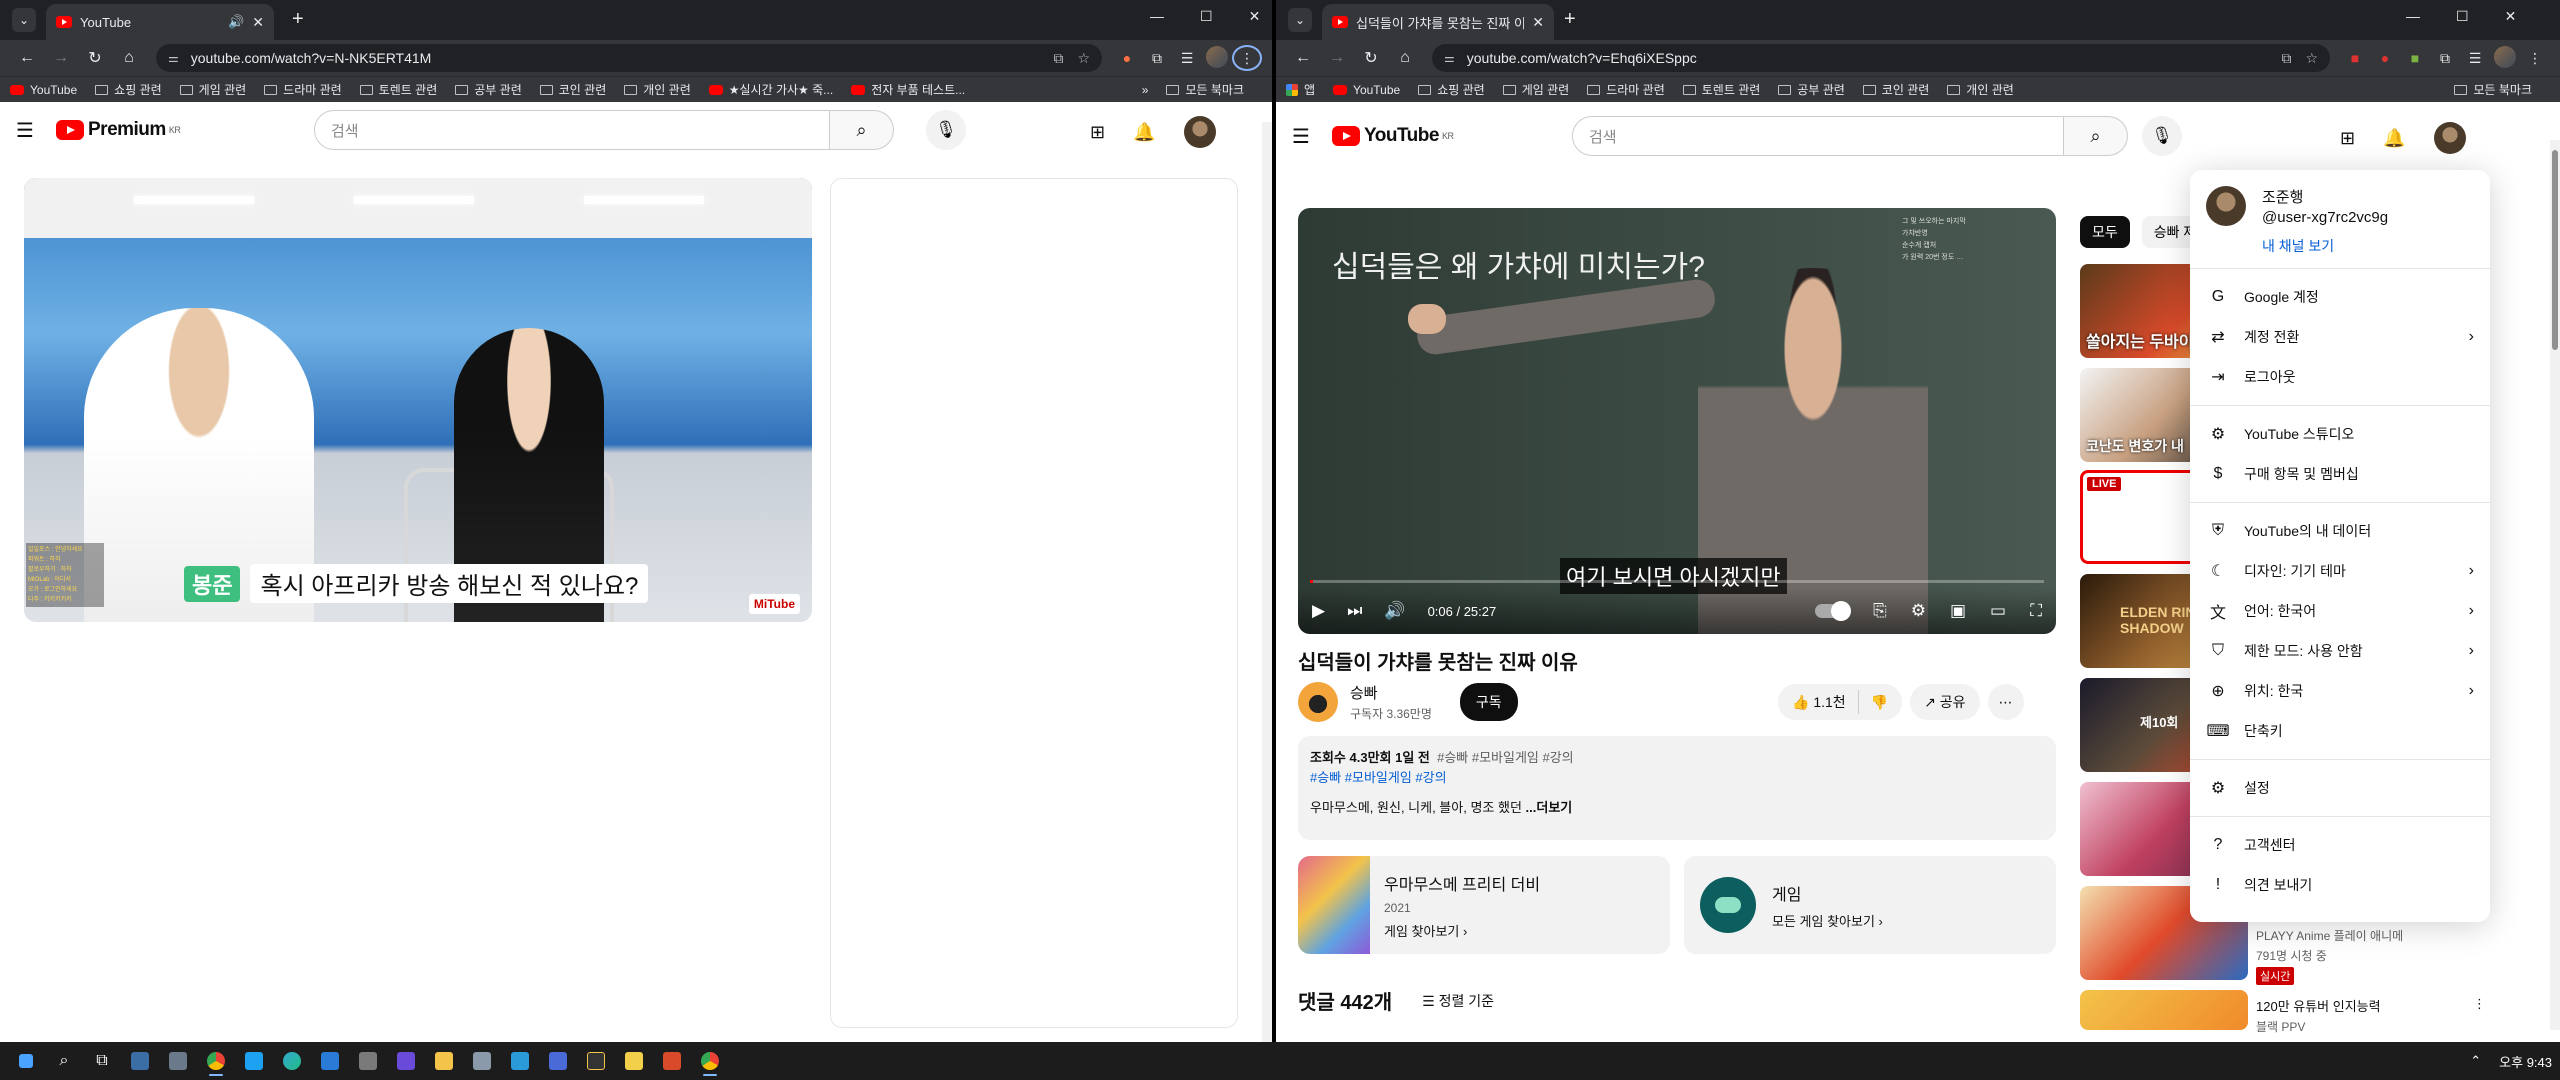  What do you see at coordinates (572, 89) in the screenshot?
I see `bookmark-folder: 코인 관련` at bounding box center [572, 89].